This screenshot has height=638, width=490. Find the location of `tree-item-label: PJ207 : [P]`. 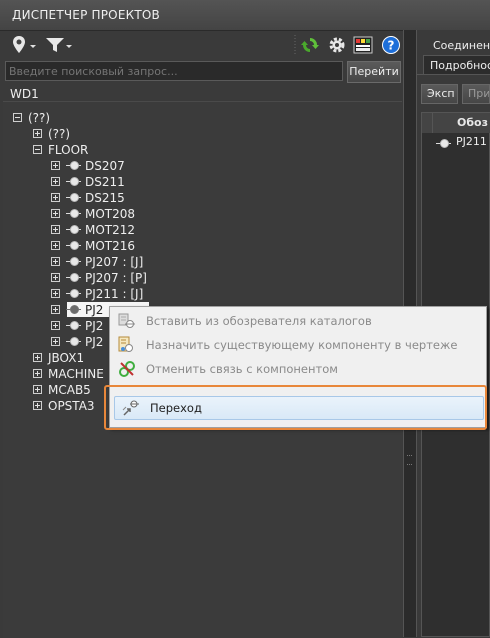

tree-item-label: PJ207 : [P] is located at coordinates (116, 277).